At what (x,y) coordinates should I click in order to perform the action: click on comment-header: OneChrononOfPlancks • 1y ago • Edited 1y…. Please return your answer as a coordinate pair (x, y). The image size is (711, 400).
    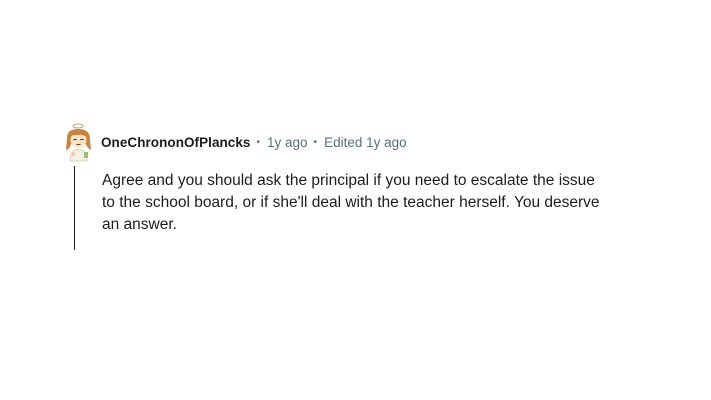
    Looking at the image, I should click on (233, 142).